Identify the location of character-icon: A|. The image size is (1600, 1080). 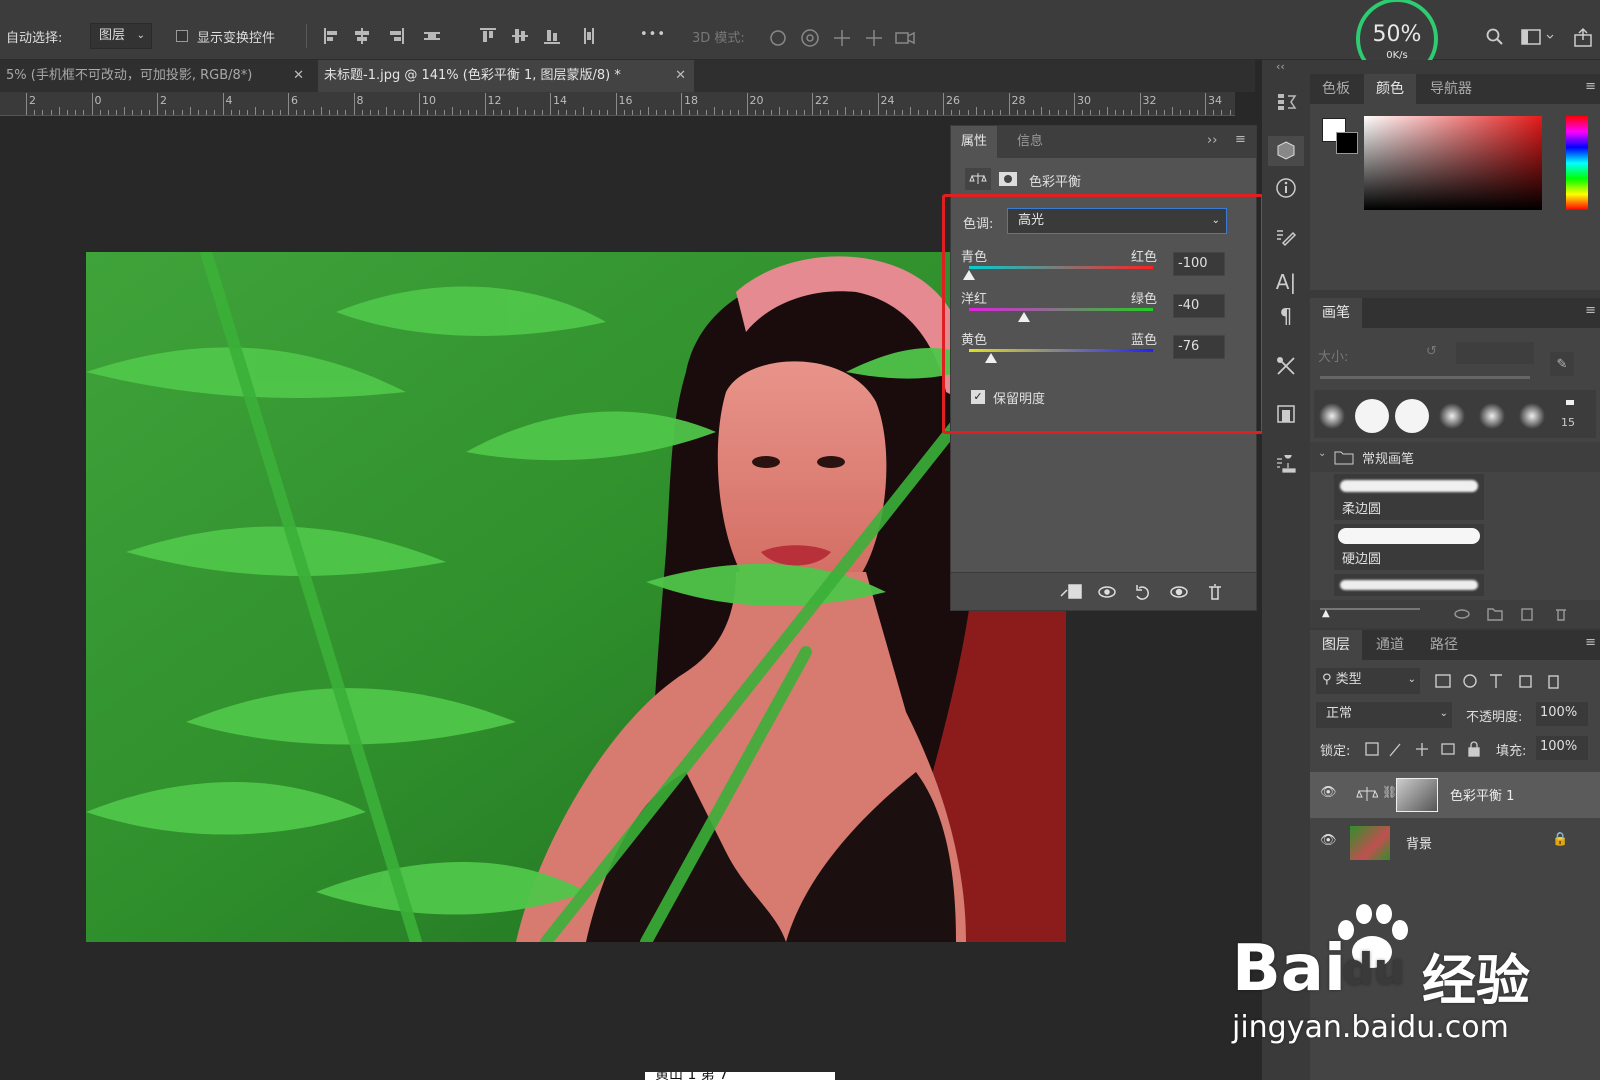
(1286, 282).